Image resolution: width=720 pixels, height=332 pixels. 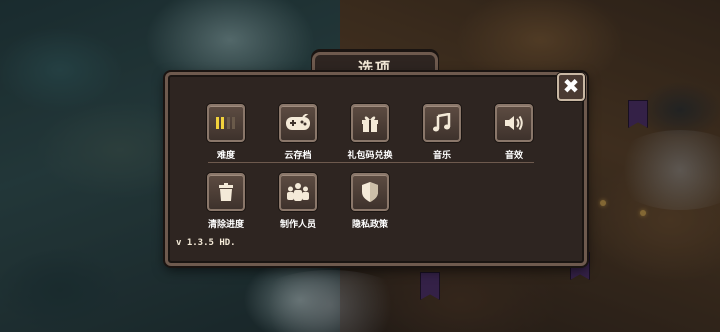 What do you see at coordinates (206, 243) in the screenshot?
I see `version-text: v 1.3.5 HD.` at bounding box center [206, 243].